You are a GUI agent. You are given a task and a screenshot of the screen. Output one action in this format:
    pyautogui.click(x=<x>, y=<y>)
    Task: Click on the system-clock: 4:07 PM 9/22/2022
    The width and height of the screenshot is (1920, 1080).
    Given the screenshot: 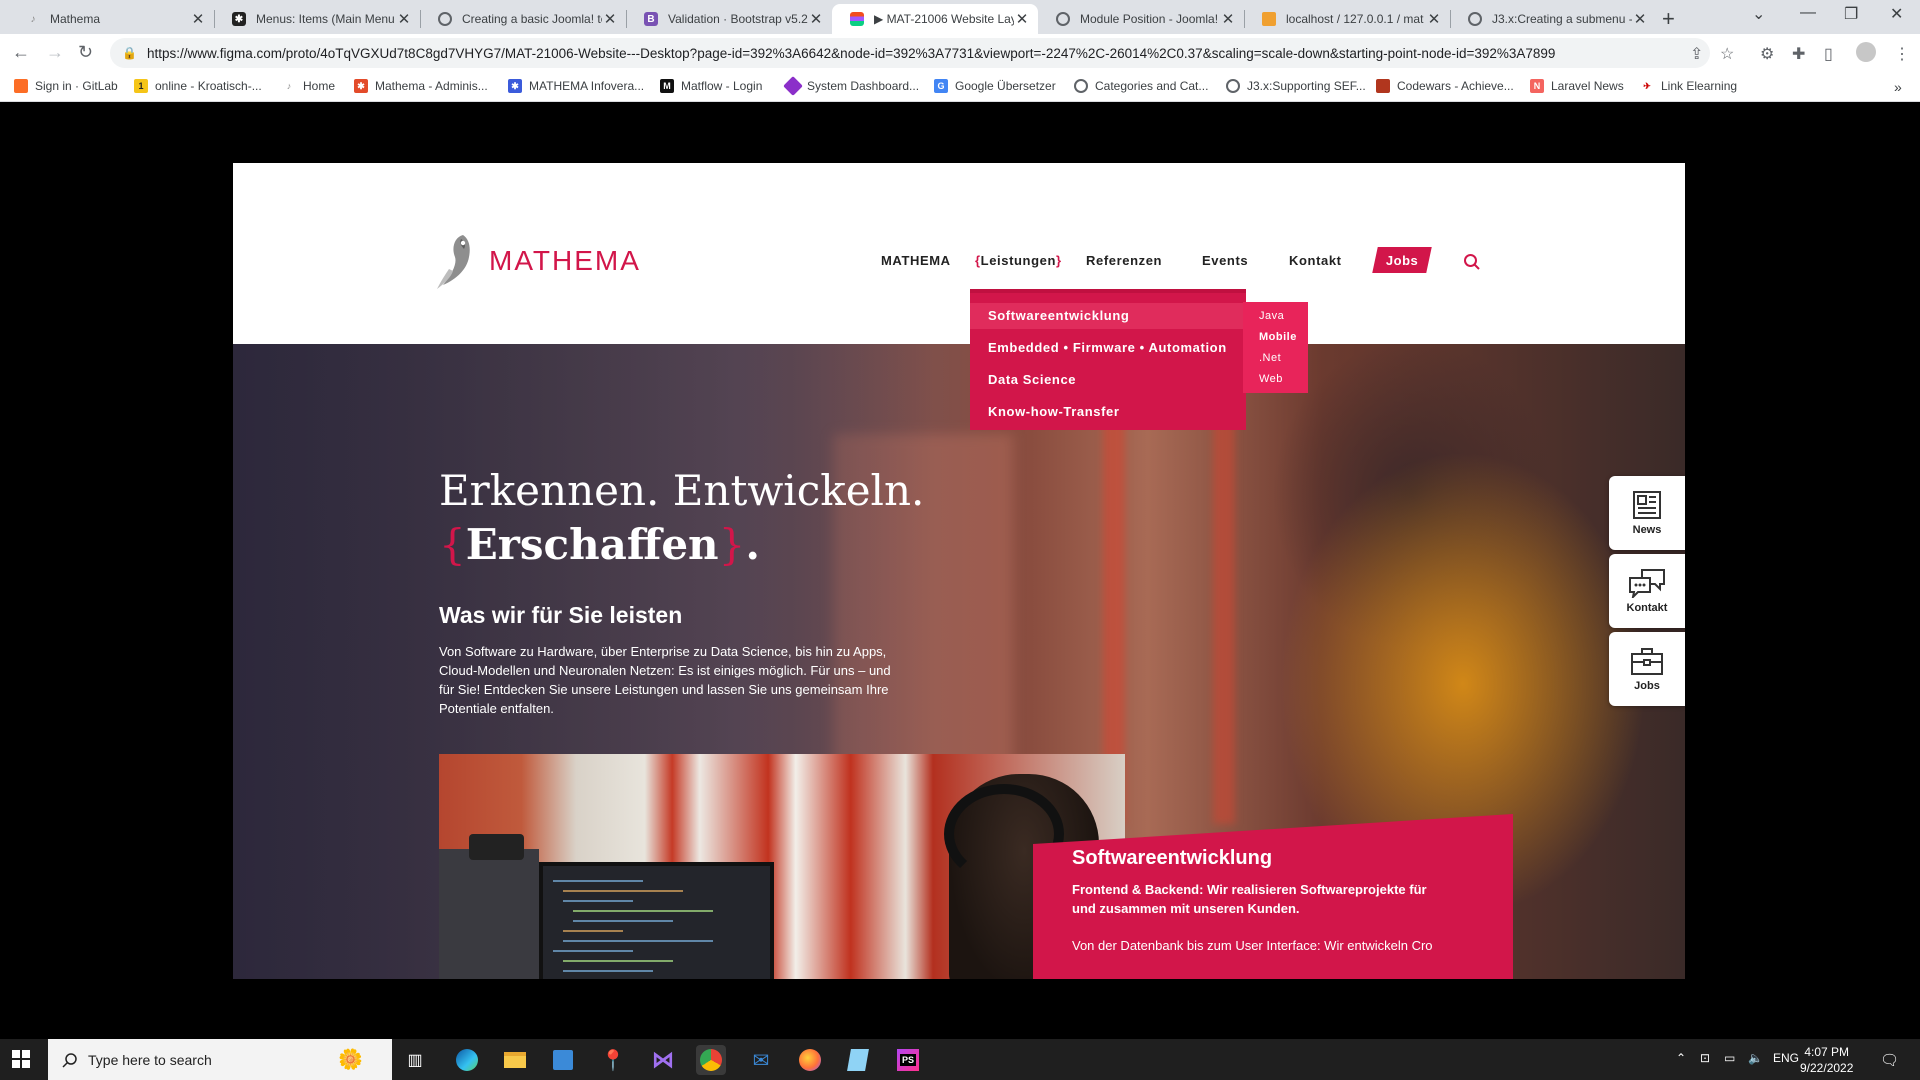 What is the action you would take?
    pyautogui.click(x=1826, y=1060)
    